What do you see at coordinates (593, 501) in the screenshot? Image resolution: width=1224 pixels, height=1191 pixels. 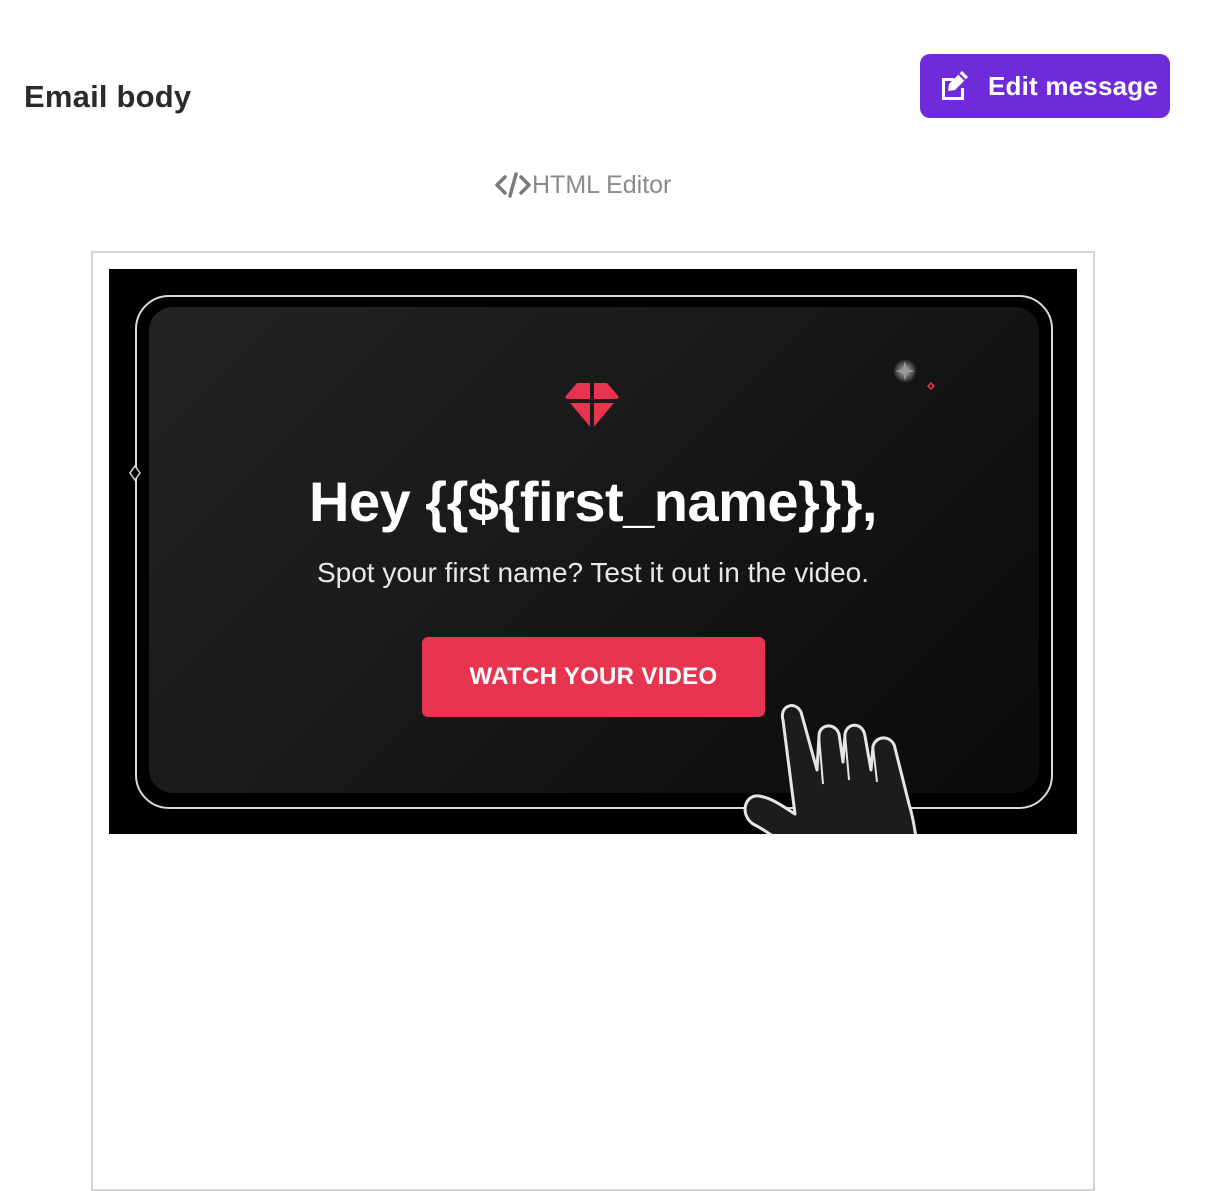 I see `banner-headline: Hey {{${first_name}}},` at bounding box center [593, 501].